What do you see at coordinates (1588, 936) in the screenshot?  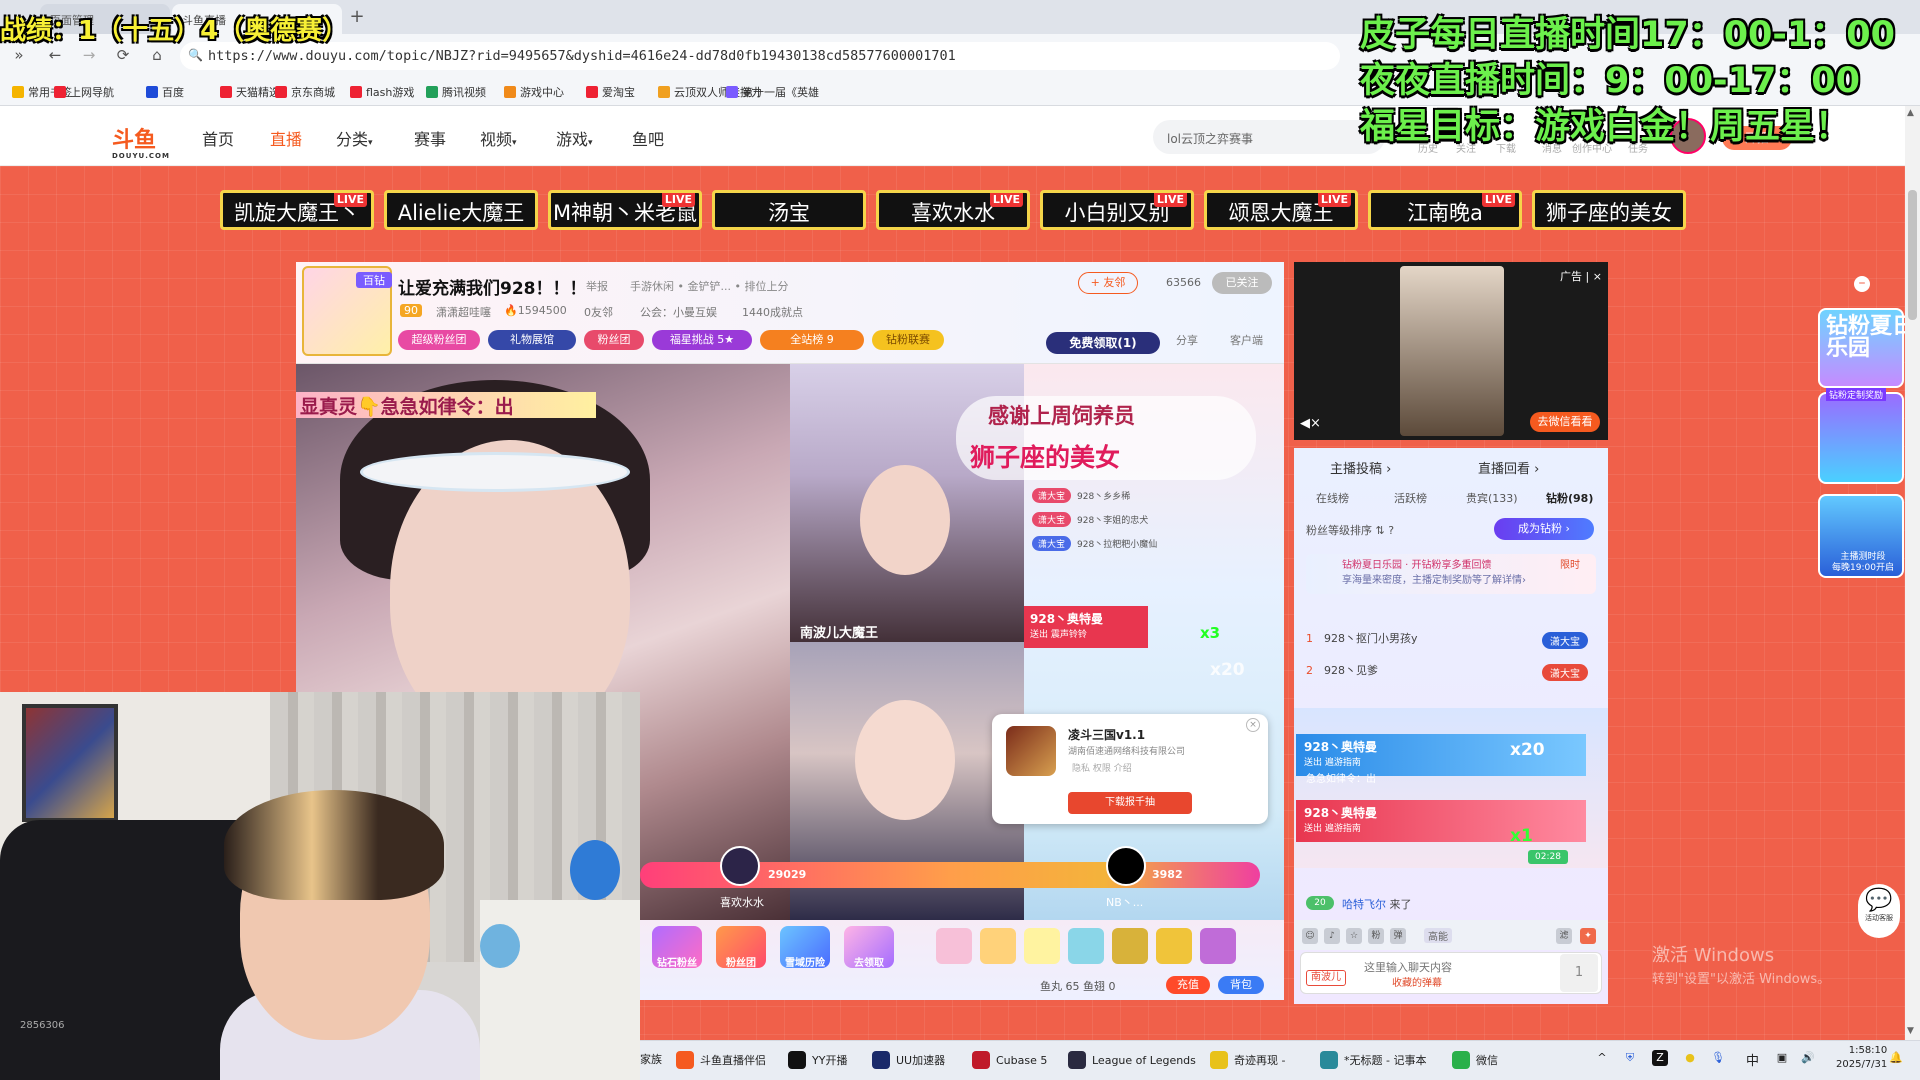 I see `gift-icon: ✦` at bounding box center [1588, 936].